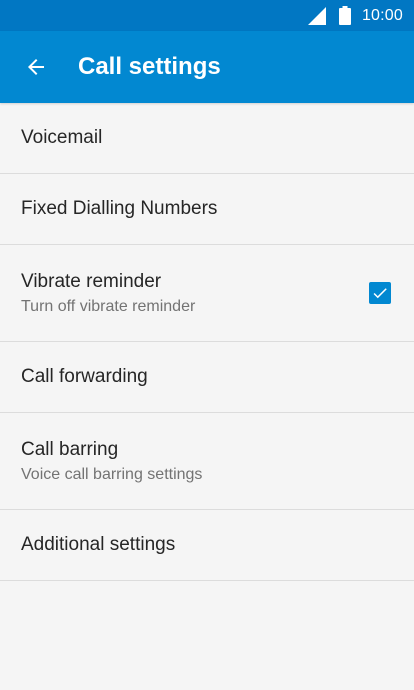 The width and height of the screenshot is (414, 690). What do you see at coordinates (119, 208) in the screenshot?
I see `setting-title: Fixed Dialling Numbers` at bounding box center [119, 208].